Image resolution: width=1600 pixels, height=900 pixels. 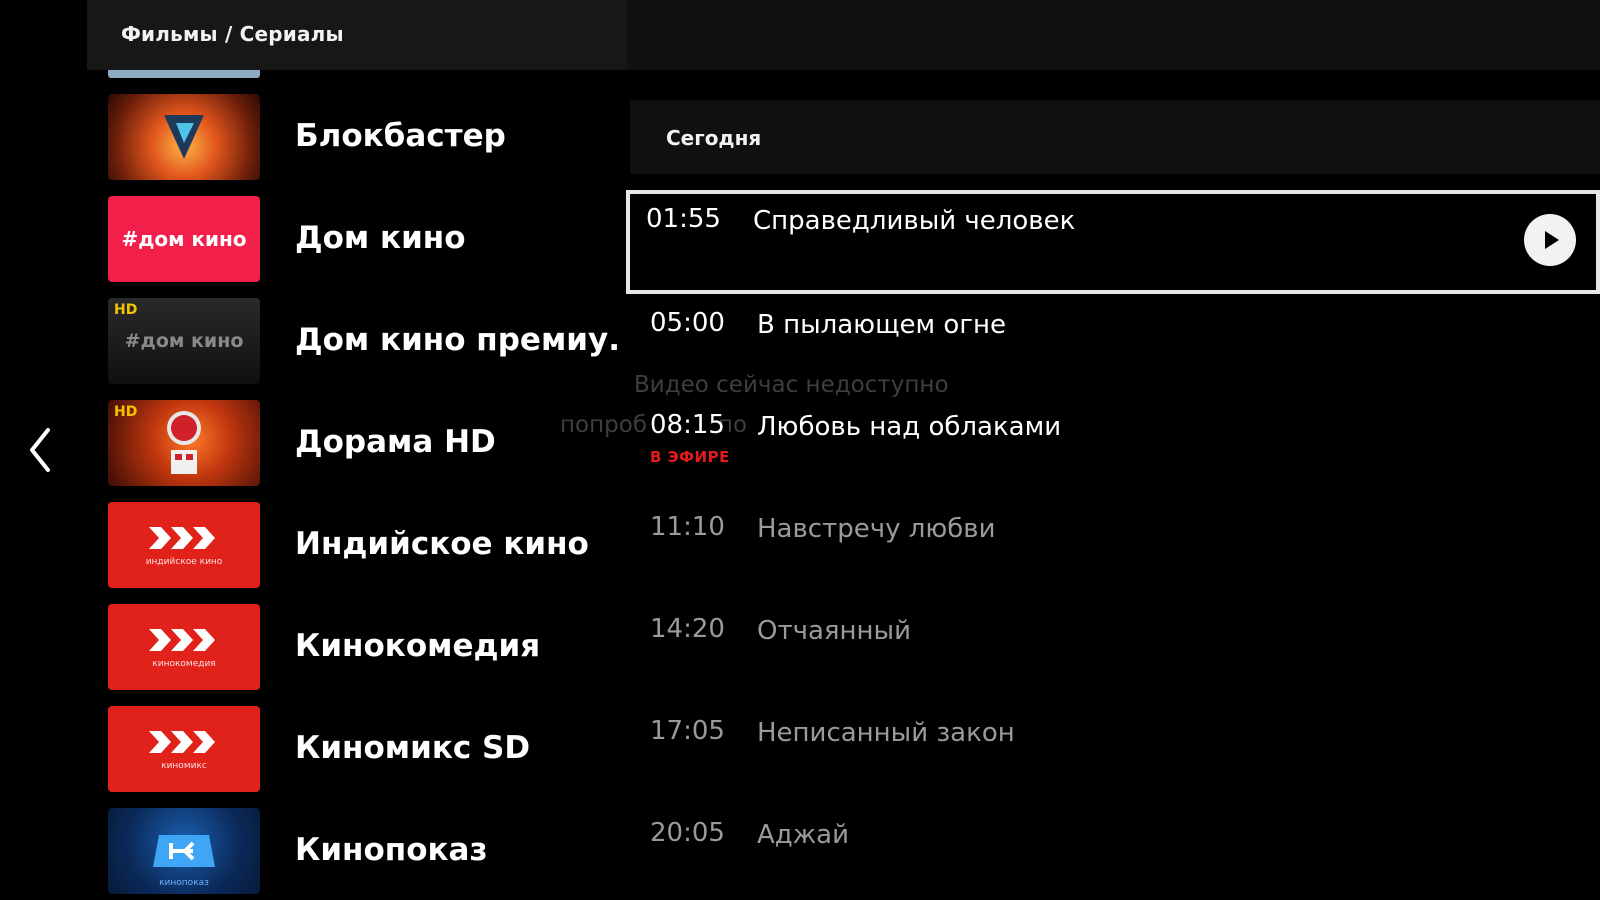 I want to click on program-row: 20:05 Аджай, so click(x=1115, y=852).